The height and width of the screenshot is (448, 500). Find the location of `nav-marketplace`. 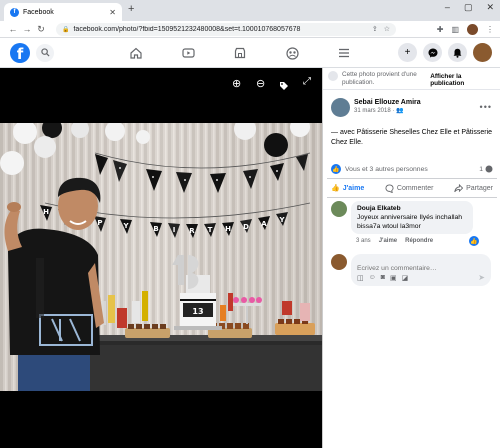

nav-marketplace is located at coordinates (240, 53).